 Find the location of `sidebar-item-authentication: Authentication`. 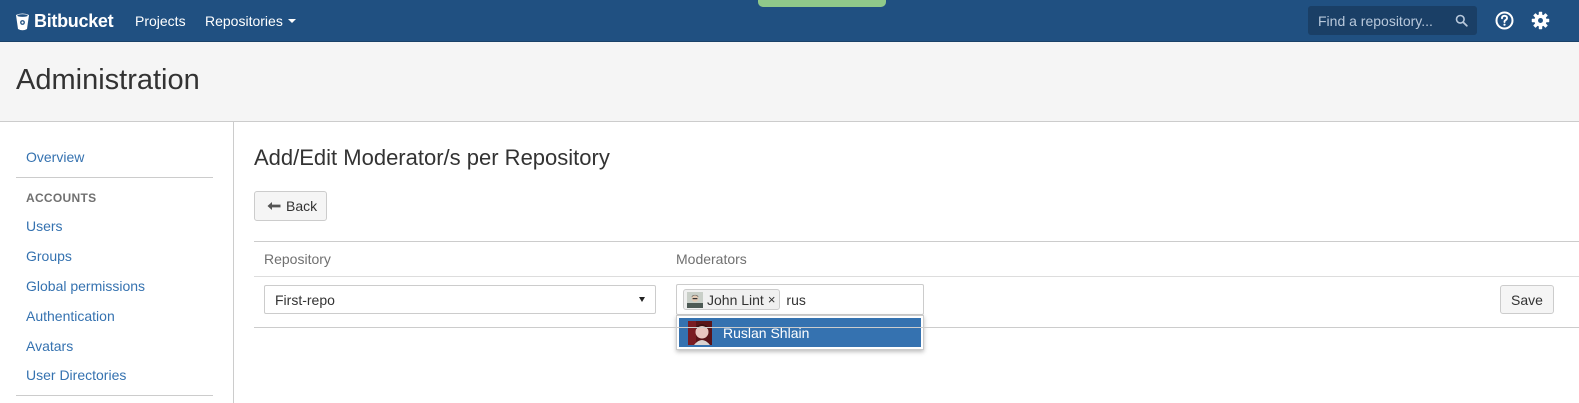

sidebar-item-authentication: Authentication is located at coordinates (70, 316).